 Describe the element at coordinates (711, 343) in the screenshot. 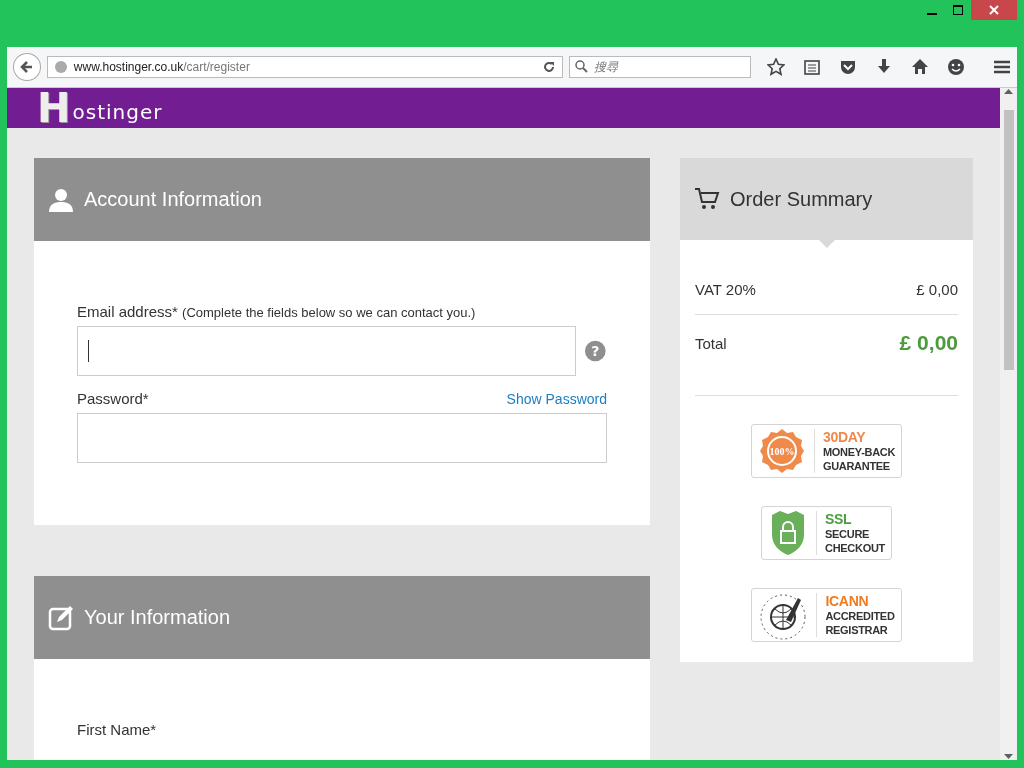

I see `summary-label: Total` at that location.